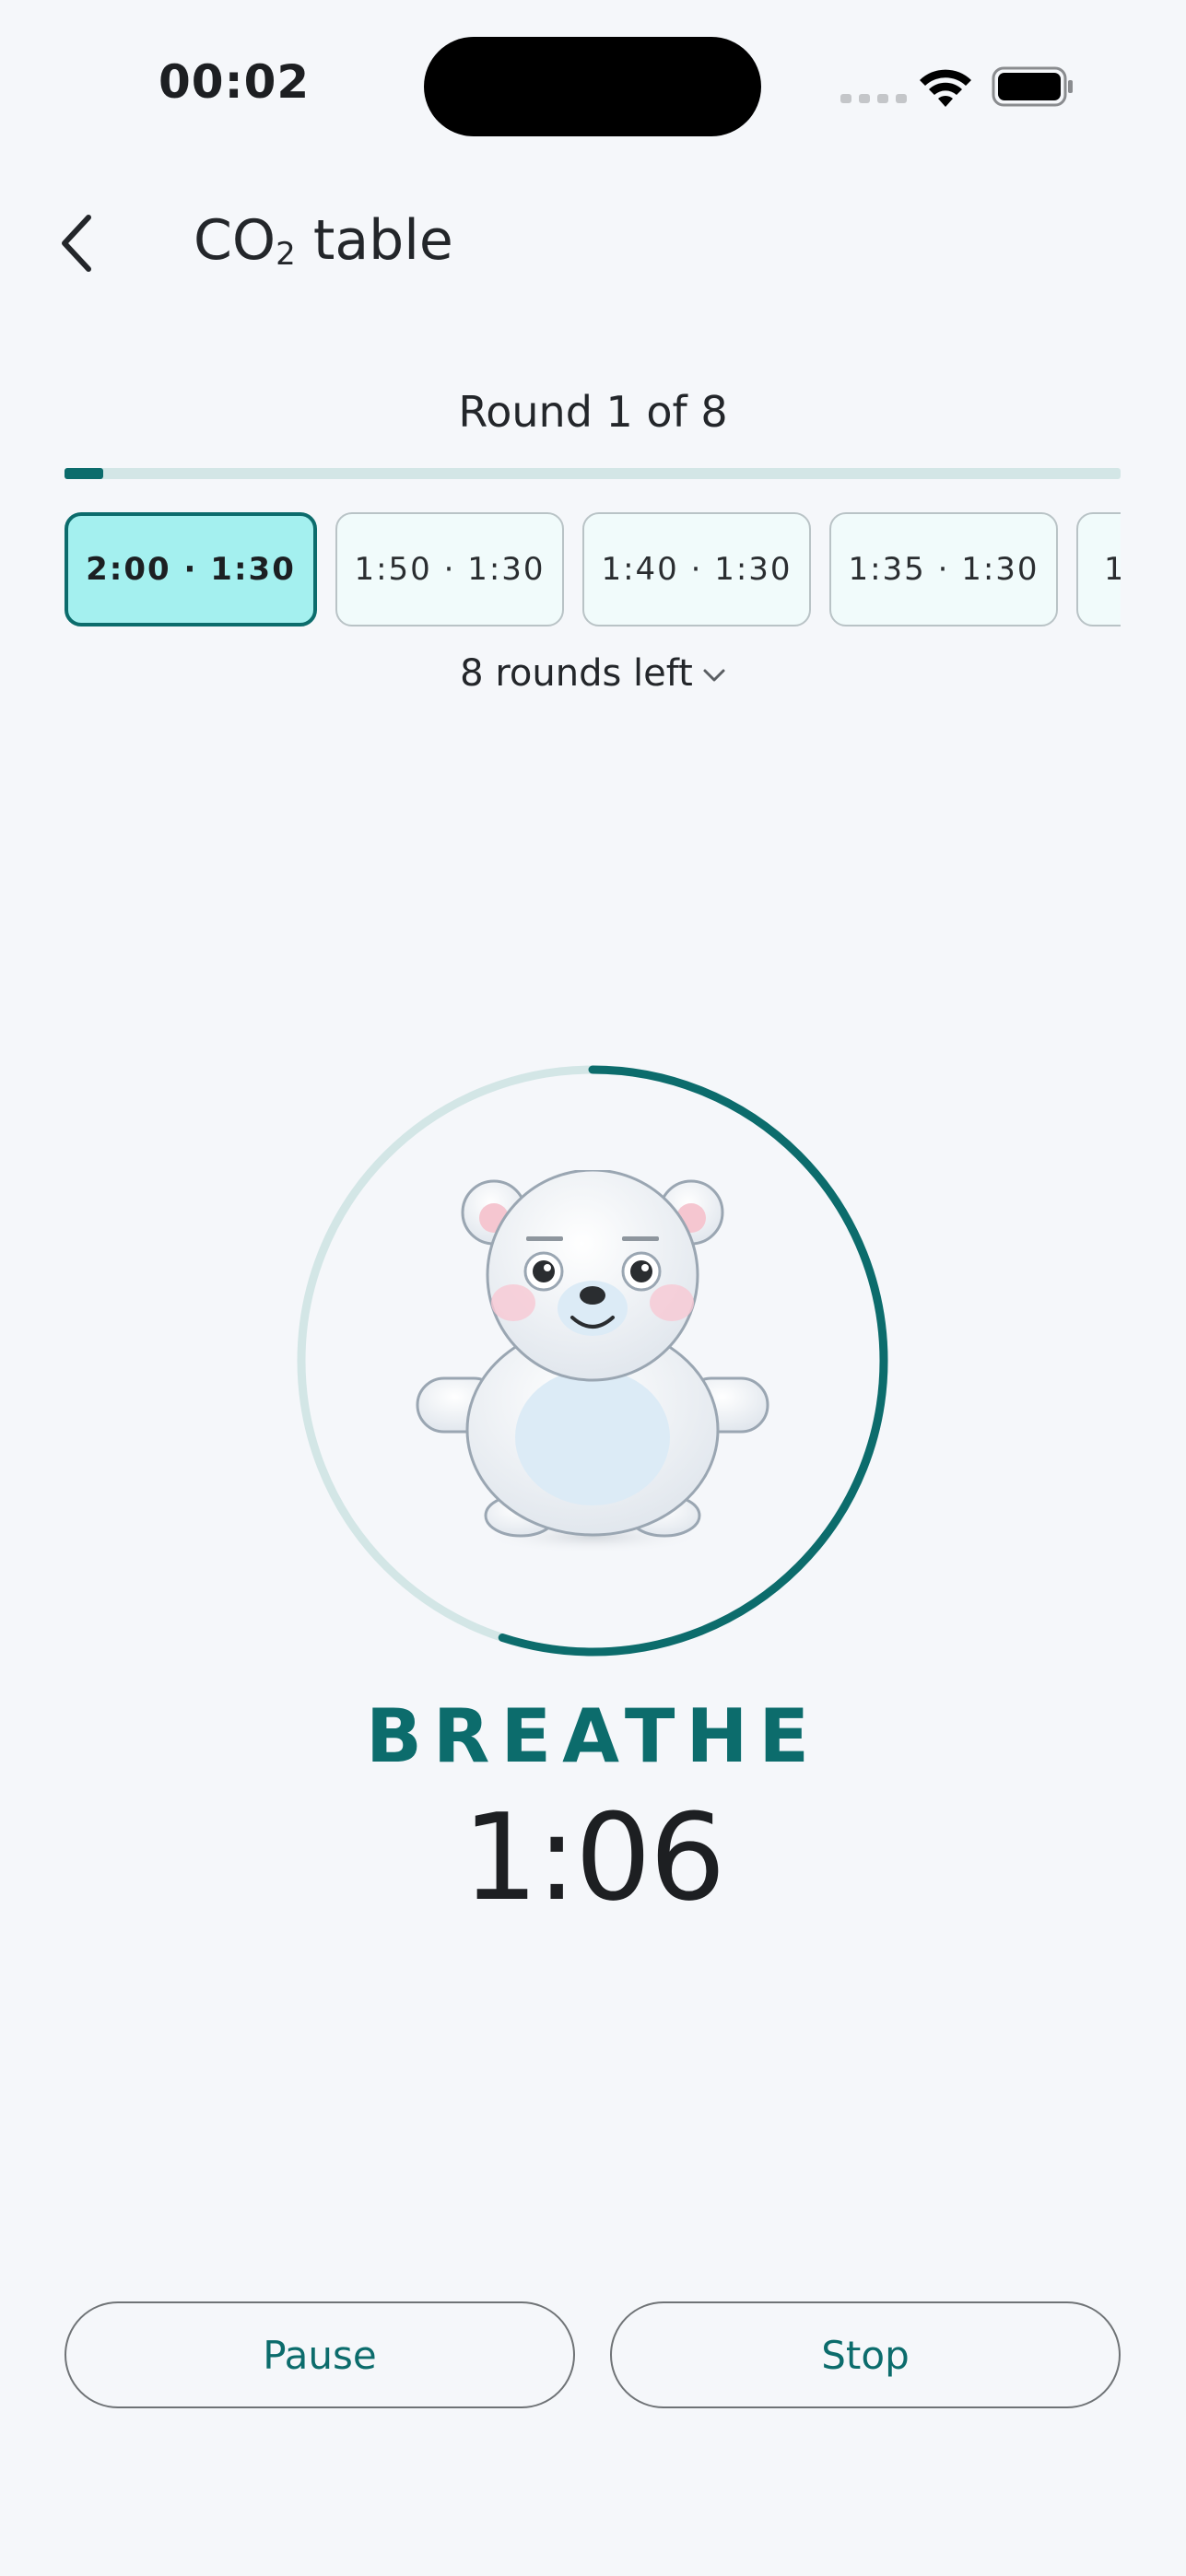 Image resolution: width=1186 pixels, height=2576 pixels. What do you see at coordinates (594, 1857) in the screenshot?
I see `countdown-timer: 1:06` at bounding box center [594, 1857].